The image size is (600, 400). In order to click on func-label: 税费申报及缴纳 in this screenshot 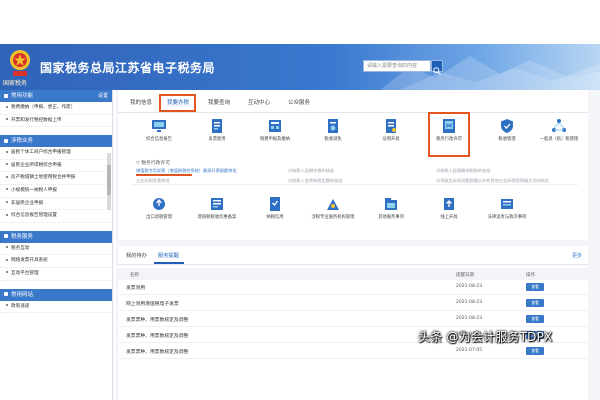, I will do `click(275, 139)`.